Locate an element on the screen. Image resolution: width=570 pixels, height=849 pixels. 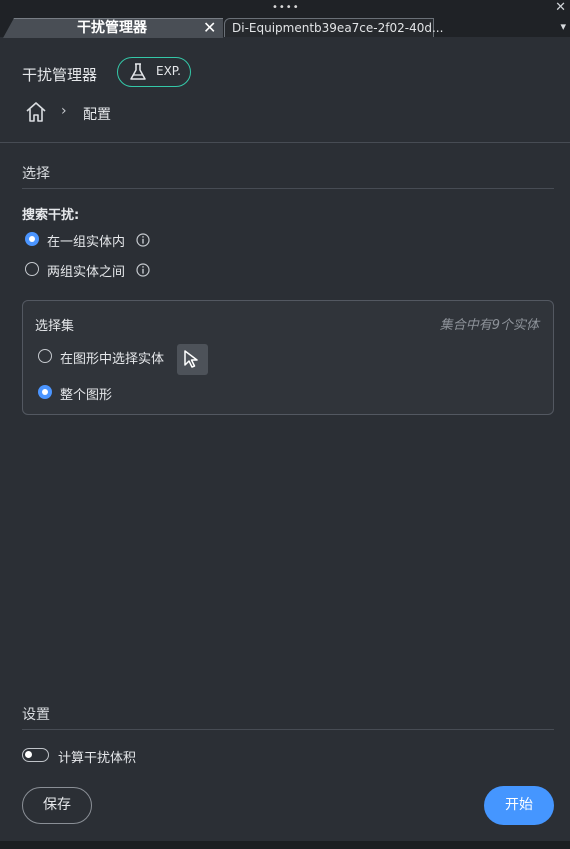
divider is located at coordinates (285, 142).